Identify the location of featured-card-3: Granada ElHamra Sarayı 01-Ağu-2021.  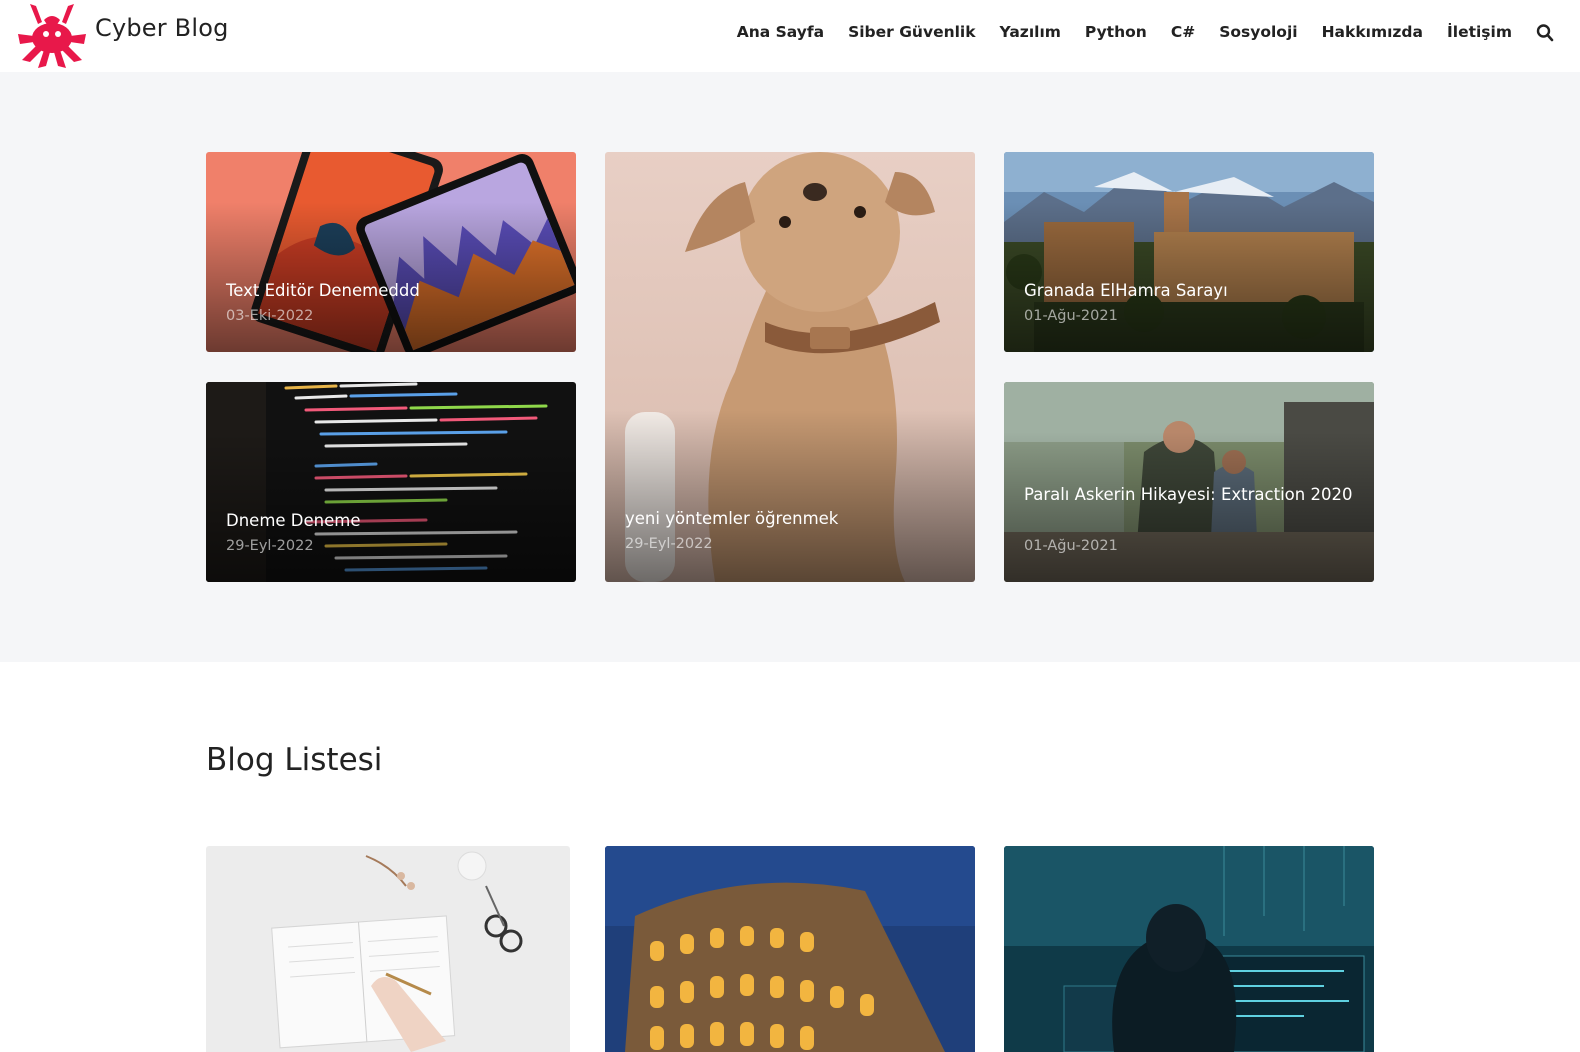
(1189, 252).